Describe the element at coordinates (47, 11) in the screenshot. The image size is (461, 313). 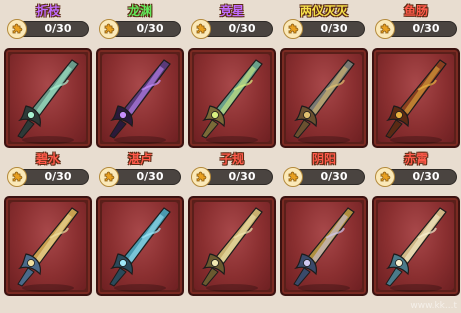
I see `weapon-name: 折枝` at that location.